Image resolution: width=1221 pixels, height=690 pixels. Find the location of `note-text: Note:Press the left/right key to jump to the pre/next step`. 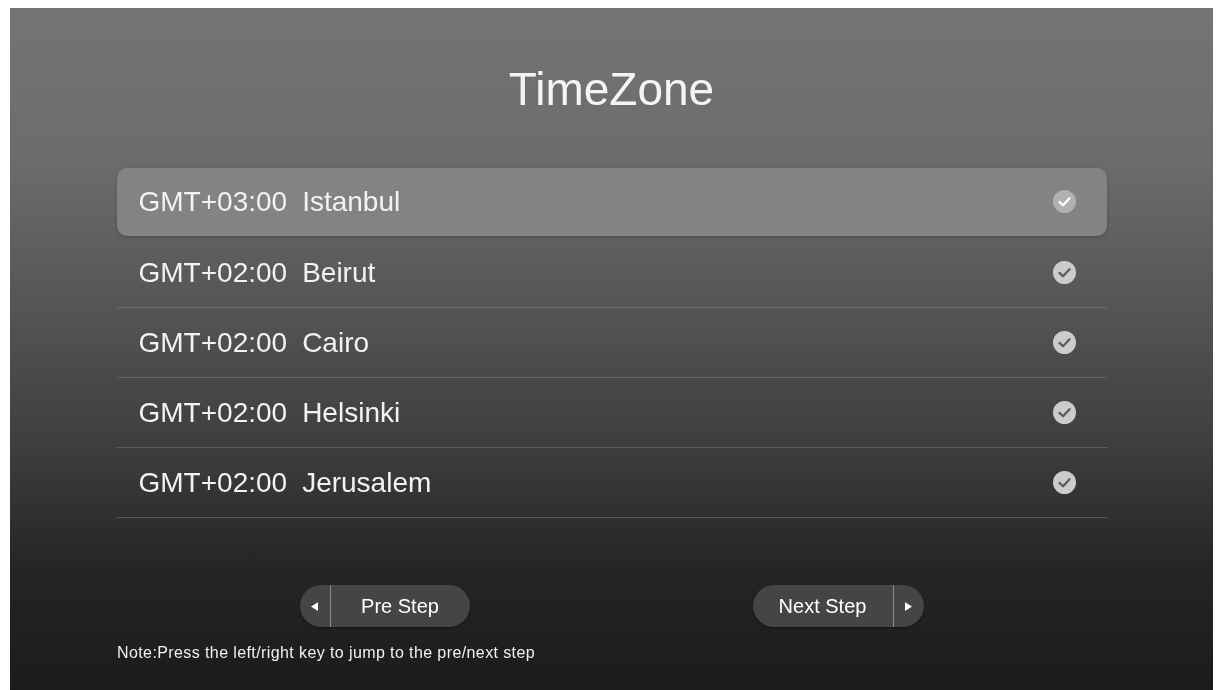

note-text: Note:Press the left/right key to jump to the pre/next step is located at coordinates (326, 653).